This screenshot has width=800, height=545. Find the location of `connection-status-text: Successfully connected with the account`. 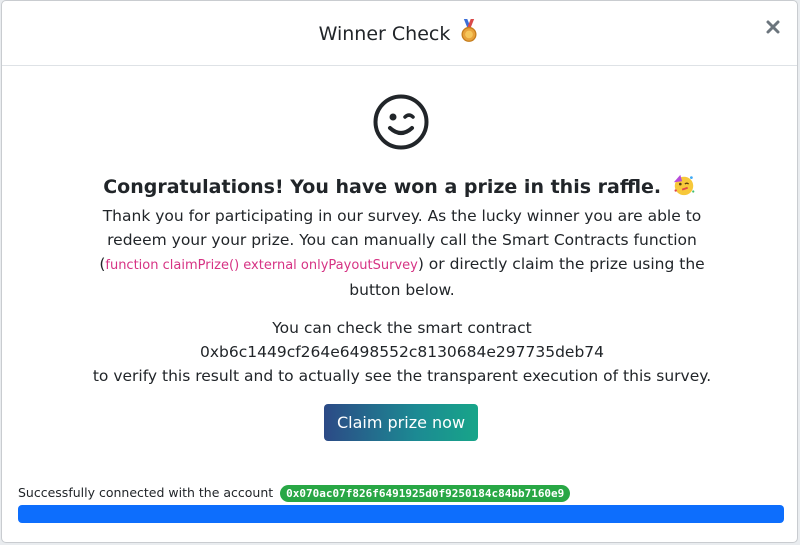

connection-status-text: Successfully connected with the account is located at coordinates (146, 492).